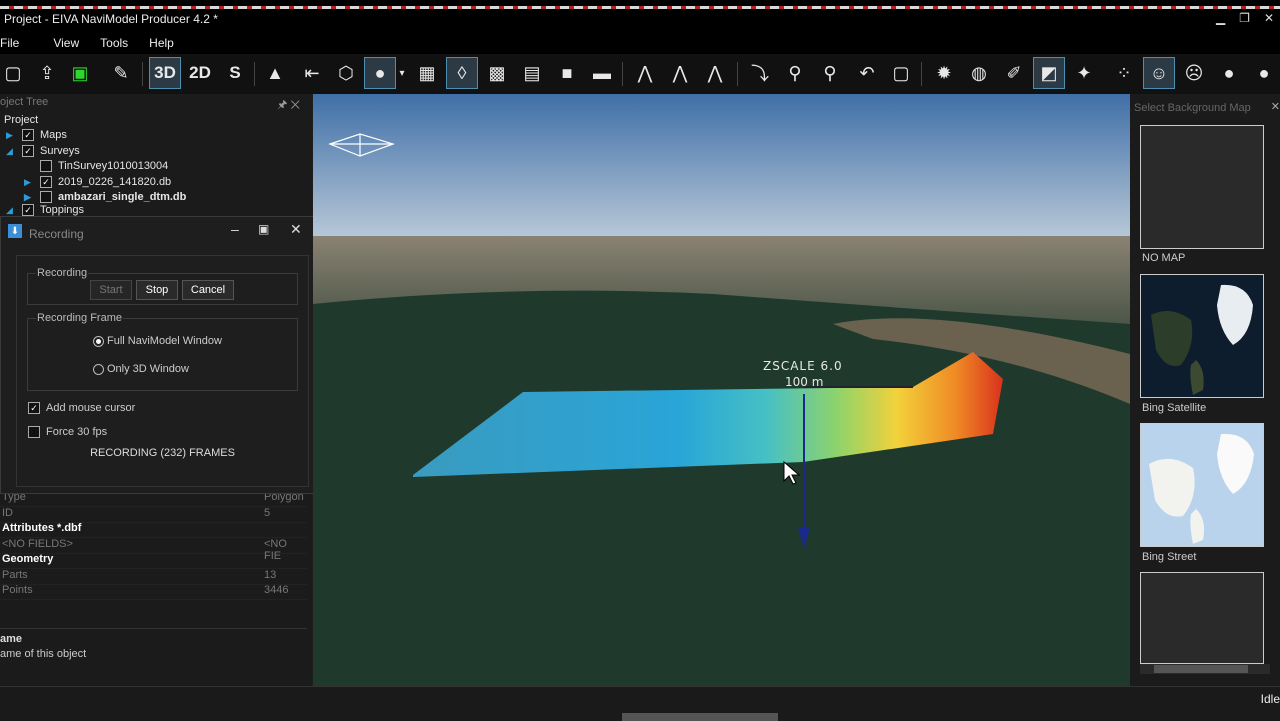 The image size is (1280, 721). Describe the element at coordinates (715, 73) in the screenshot. I see `profile3-icon: ⋀` at that location.